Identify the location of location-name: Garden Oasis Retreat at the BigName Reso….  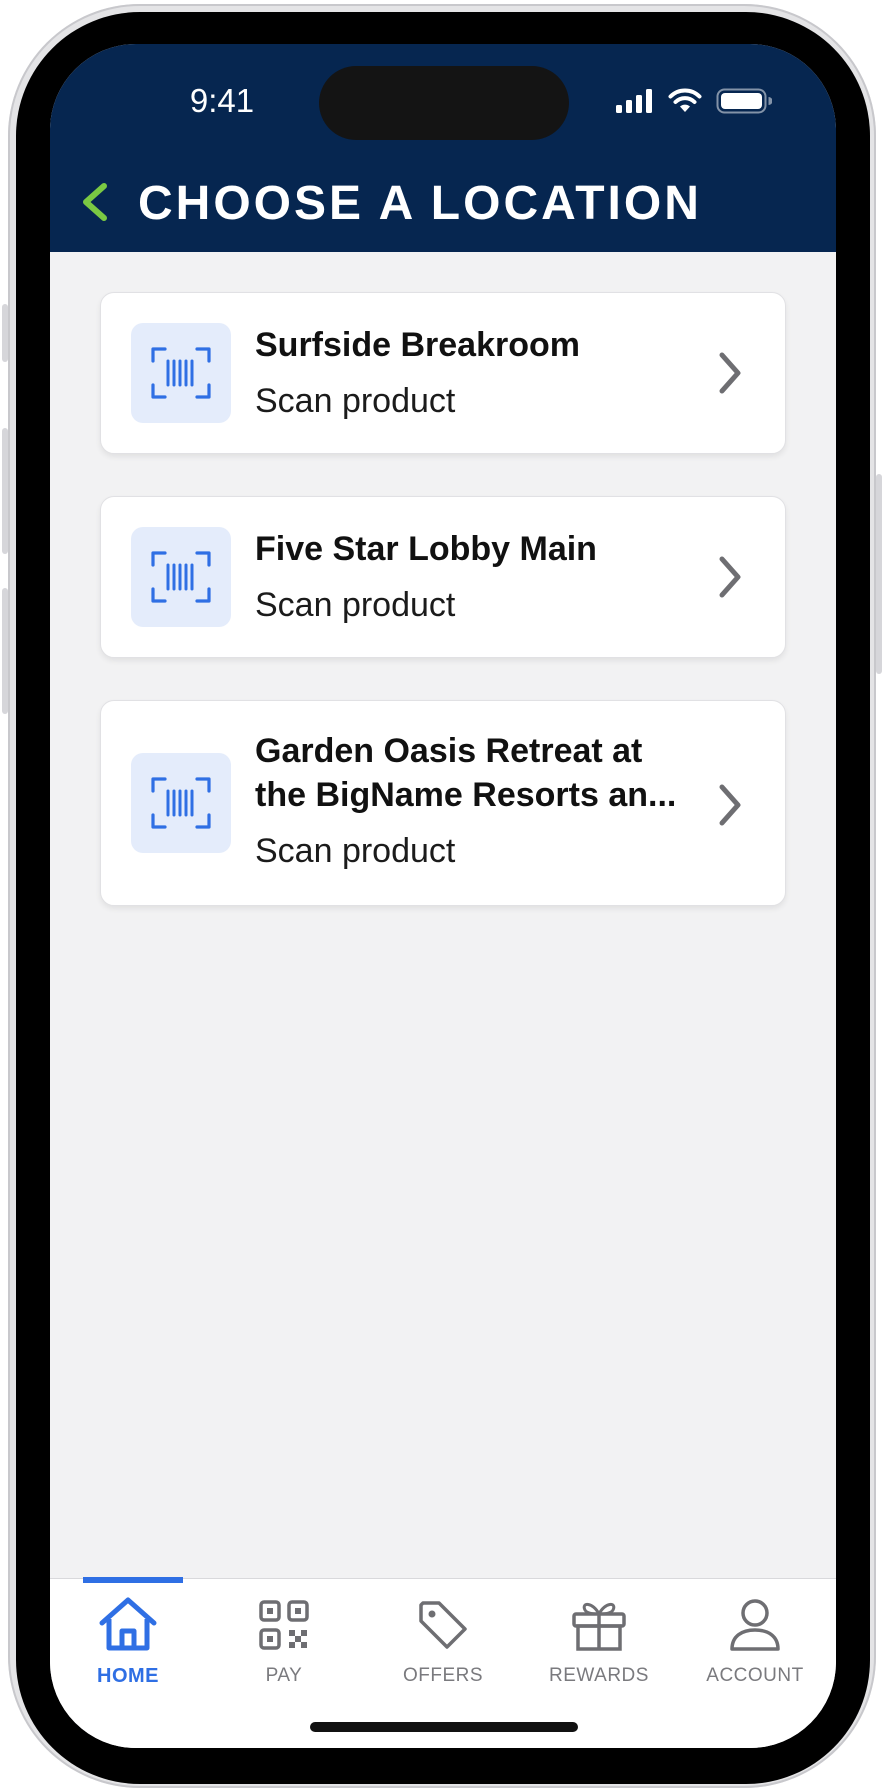
(466, 773).